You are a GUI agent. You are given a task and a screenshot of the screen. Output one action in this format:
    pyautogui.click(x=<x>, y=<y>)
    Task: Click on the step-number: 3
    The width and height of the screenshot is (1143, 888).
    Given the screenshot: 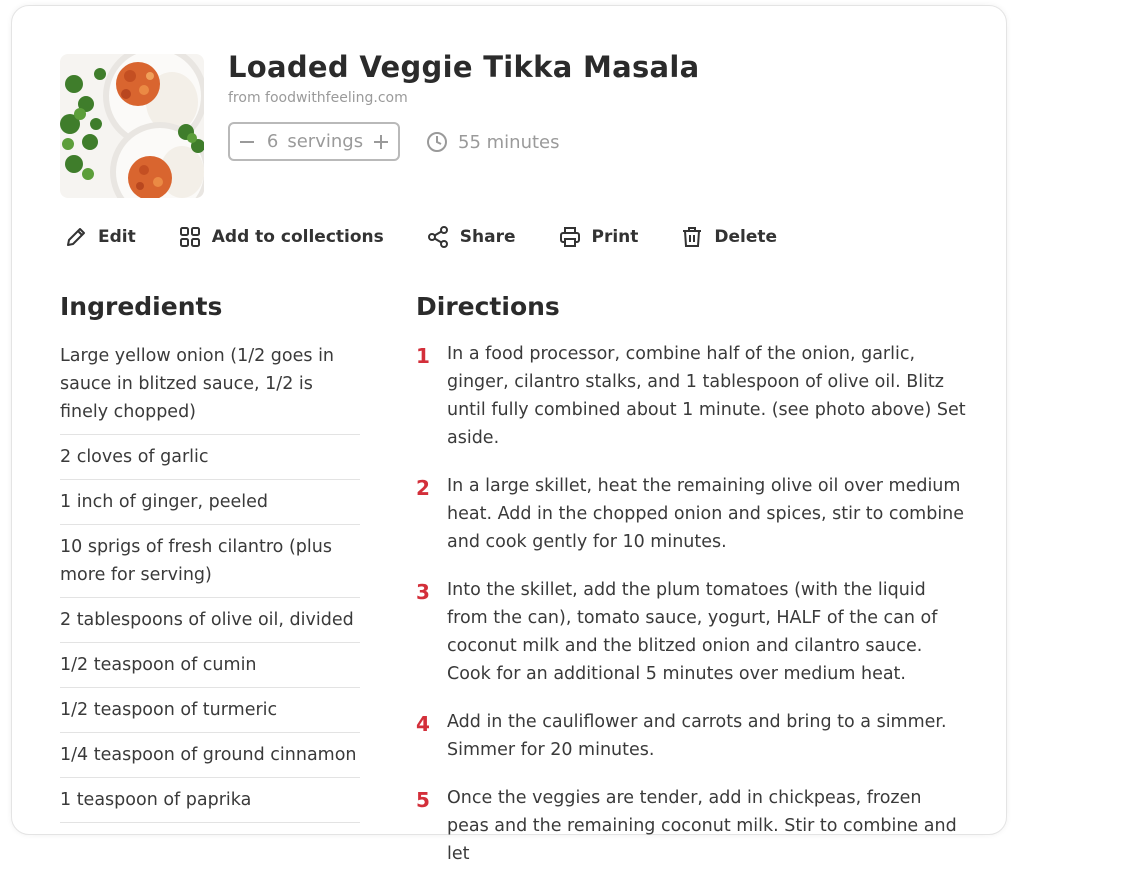 What is the action you would take?
    pyautogui.click(x=423, y=592)
    